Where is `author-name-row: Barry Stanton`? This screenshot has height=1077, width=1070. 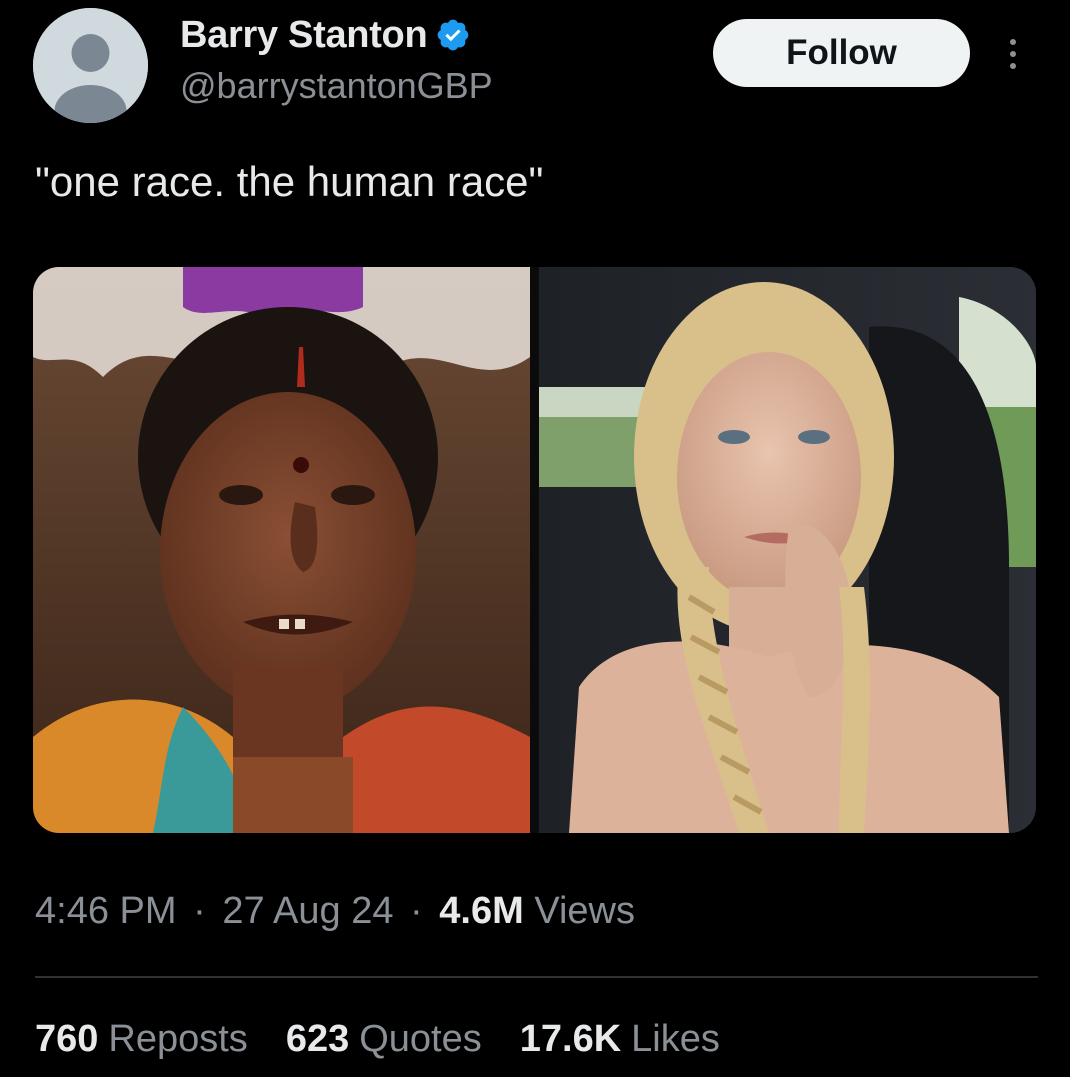
author-name-row: Barry Stanton is located at coordinates (325, 35).